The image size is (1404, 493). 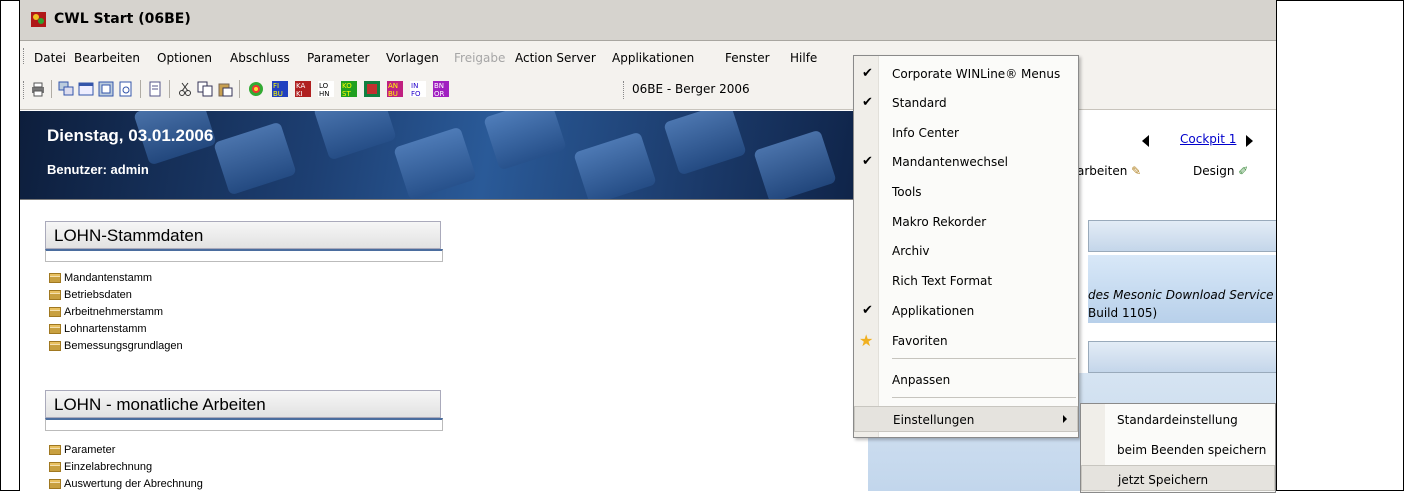 I want to click on list-item-label: Parameter, so click(x=90, y=450).